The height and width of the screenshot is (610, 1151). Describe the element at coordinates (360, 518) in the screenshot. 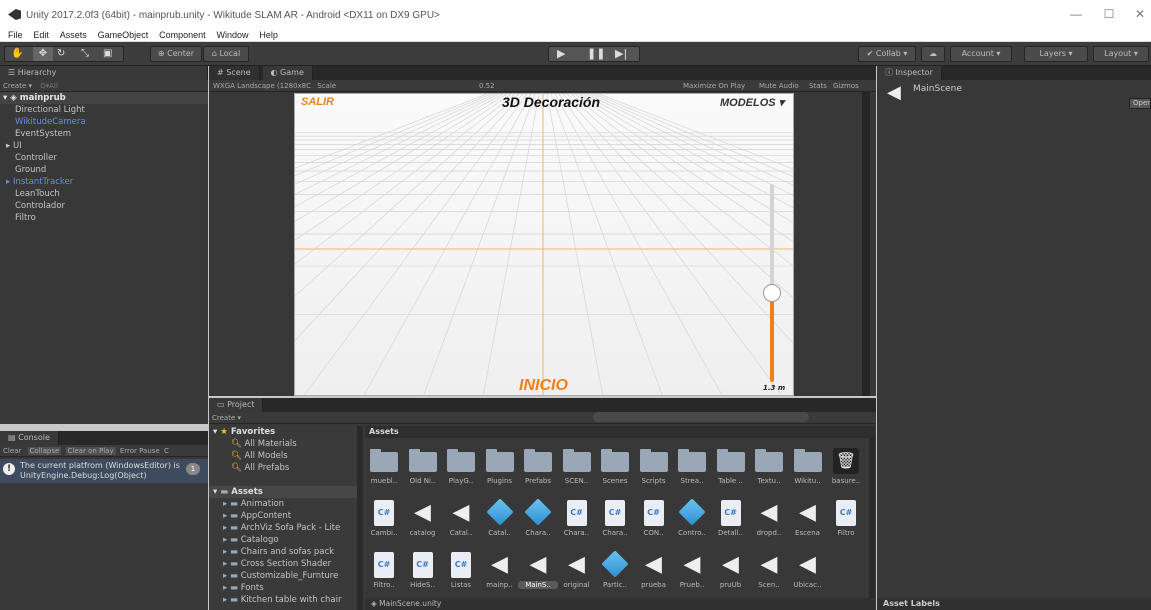

I see `tree-scrollbar` at that location.